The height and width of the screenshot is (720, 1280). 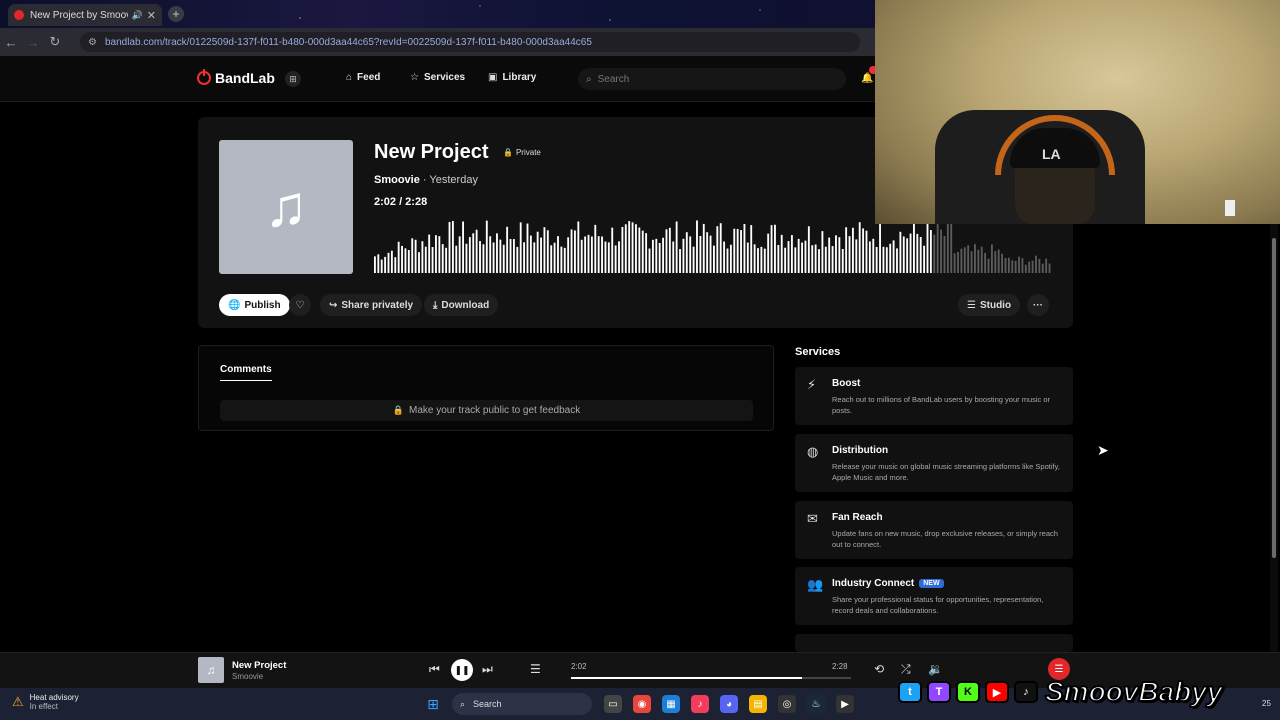 What do you see at coordinates (433, 704) in the screenshot?
I see `windows-start-icon: ⊞` at bounding box center [433, 704].